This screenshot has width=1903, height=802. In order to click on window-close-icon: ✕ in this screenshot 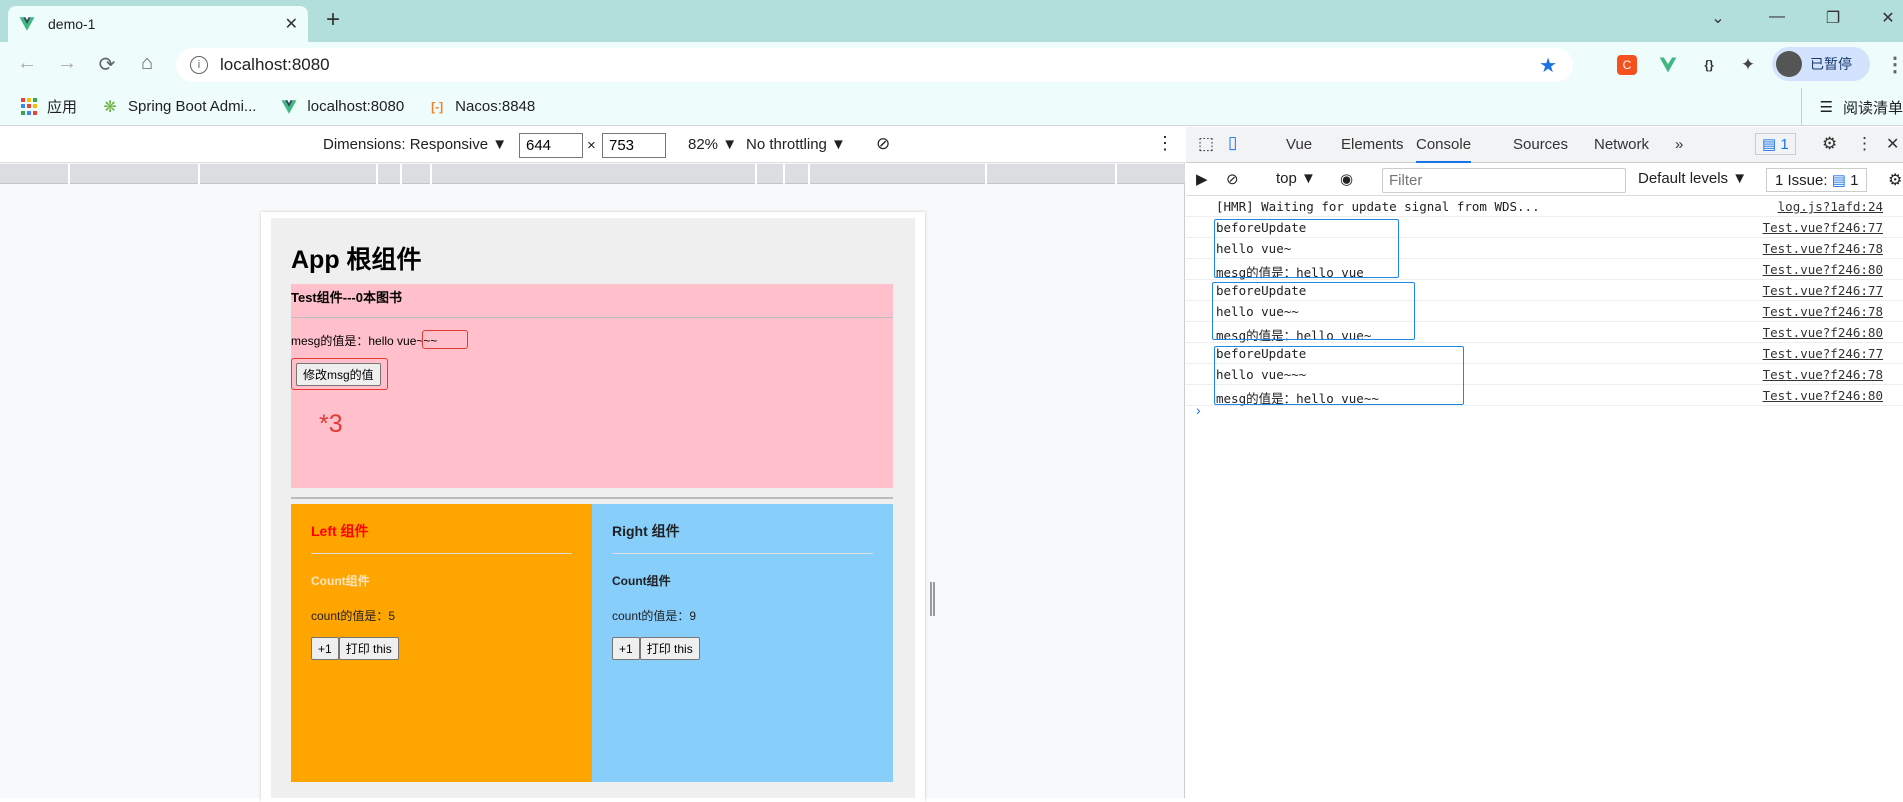, I will do `click(1888, 18)`.